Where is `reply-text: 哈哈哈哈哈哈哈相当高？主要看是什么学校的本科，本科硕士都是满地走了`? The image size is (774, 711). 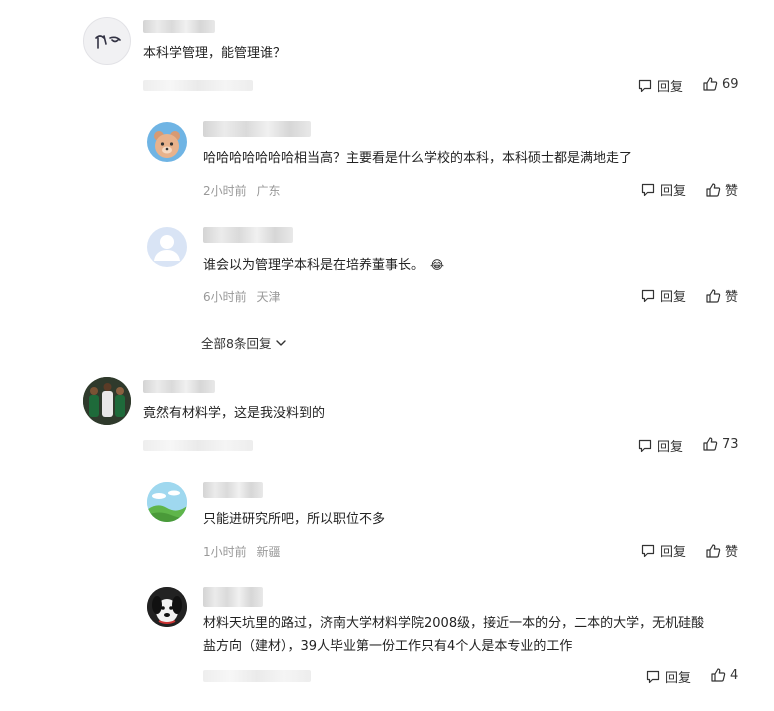
reply-text: 哈哈哈哈哈哈哈相当高？主要看是什么学校的本科，本科硕士都是满地走了 is located at coordinates (418, 158).